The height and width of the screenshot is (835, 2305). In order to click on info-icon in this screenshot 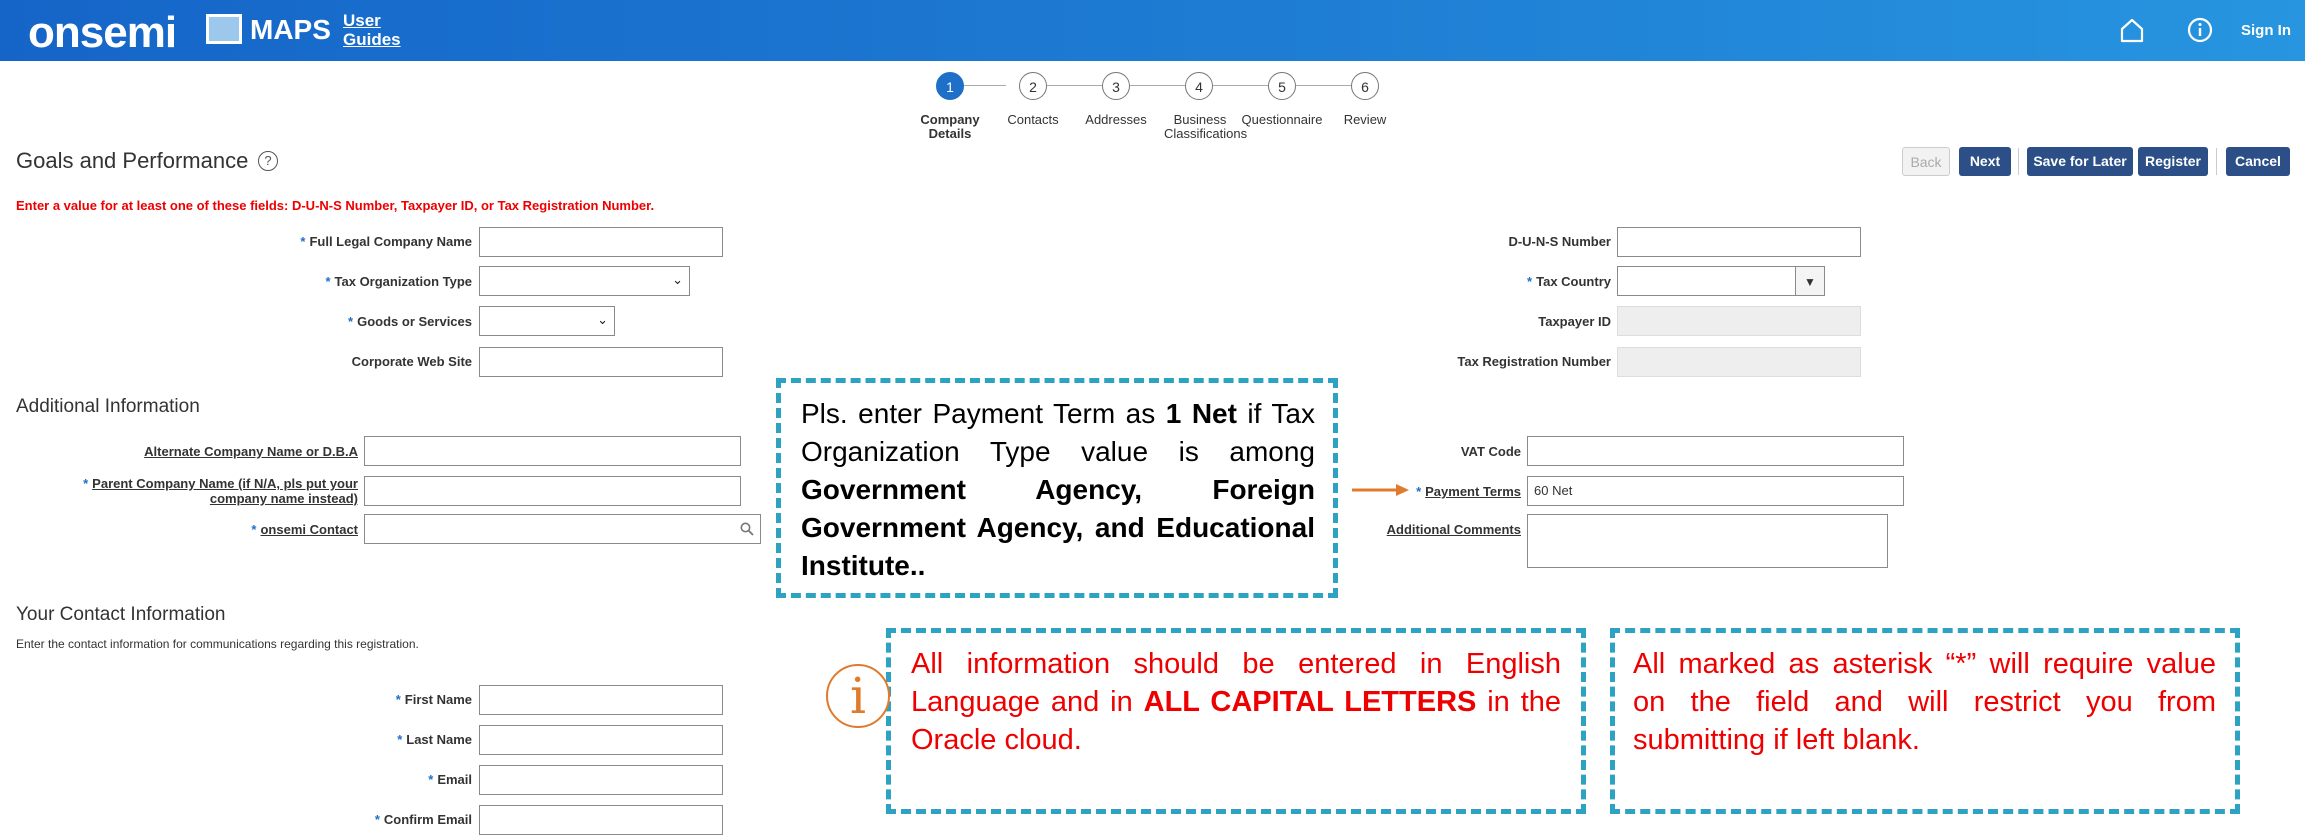, I will do `click(2200, 30)`.